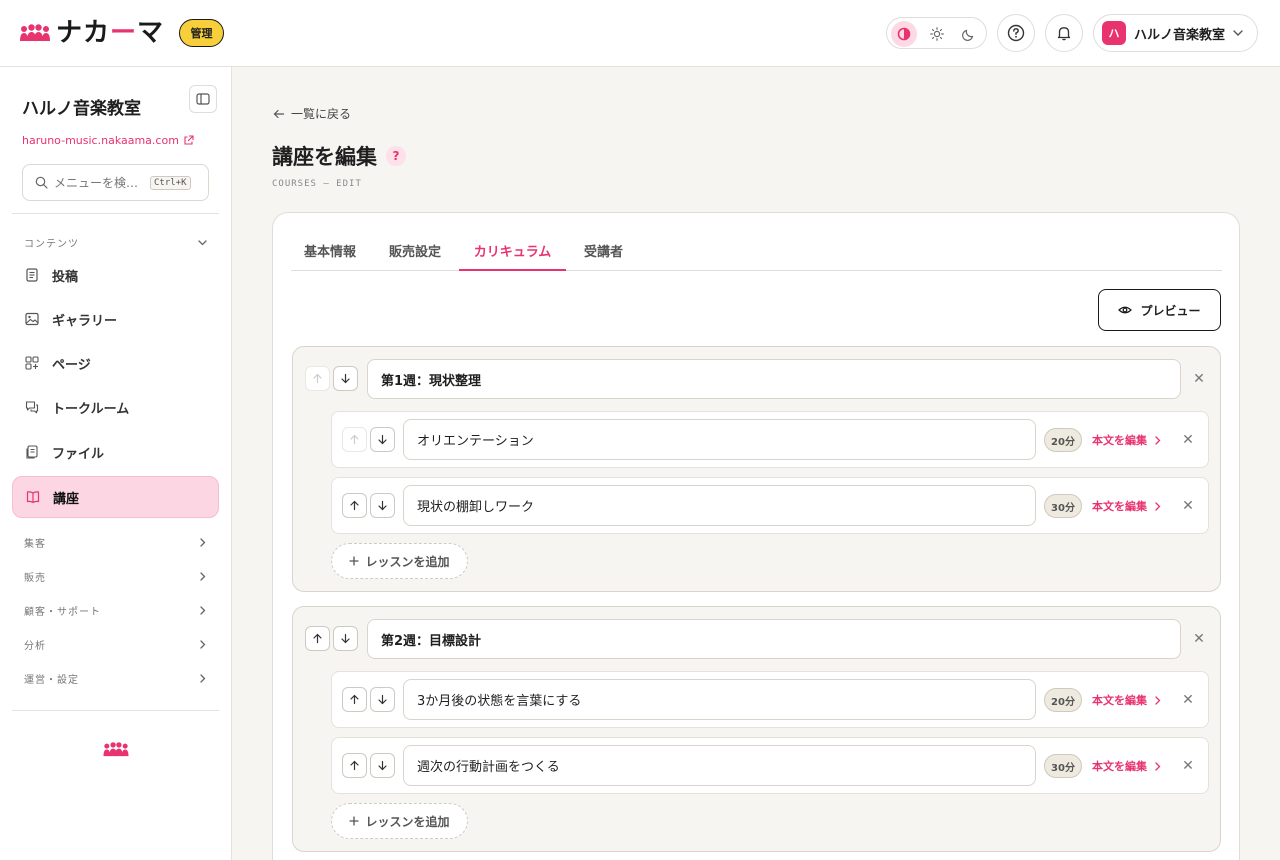 This screenshot has height=860, width=1280. I want to click on sidebar-divider, so click(115, 213).